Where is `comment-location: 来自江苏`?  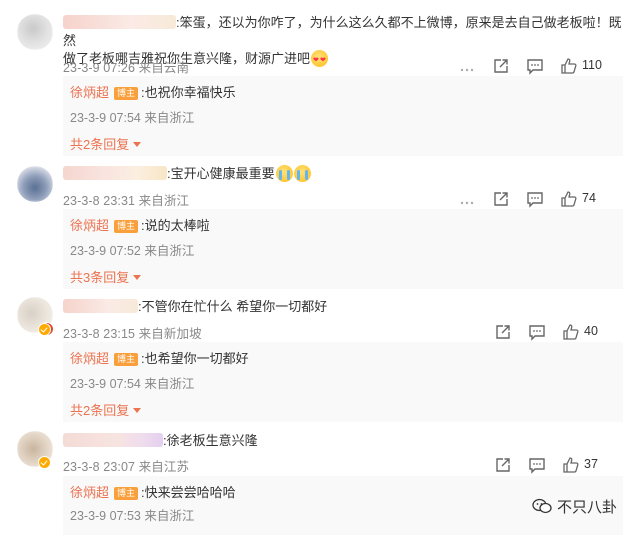 comment-location: 来自江苏 is located at coordinates (164, 467).